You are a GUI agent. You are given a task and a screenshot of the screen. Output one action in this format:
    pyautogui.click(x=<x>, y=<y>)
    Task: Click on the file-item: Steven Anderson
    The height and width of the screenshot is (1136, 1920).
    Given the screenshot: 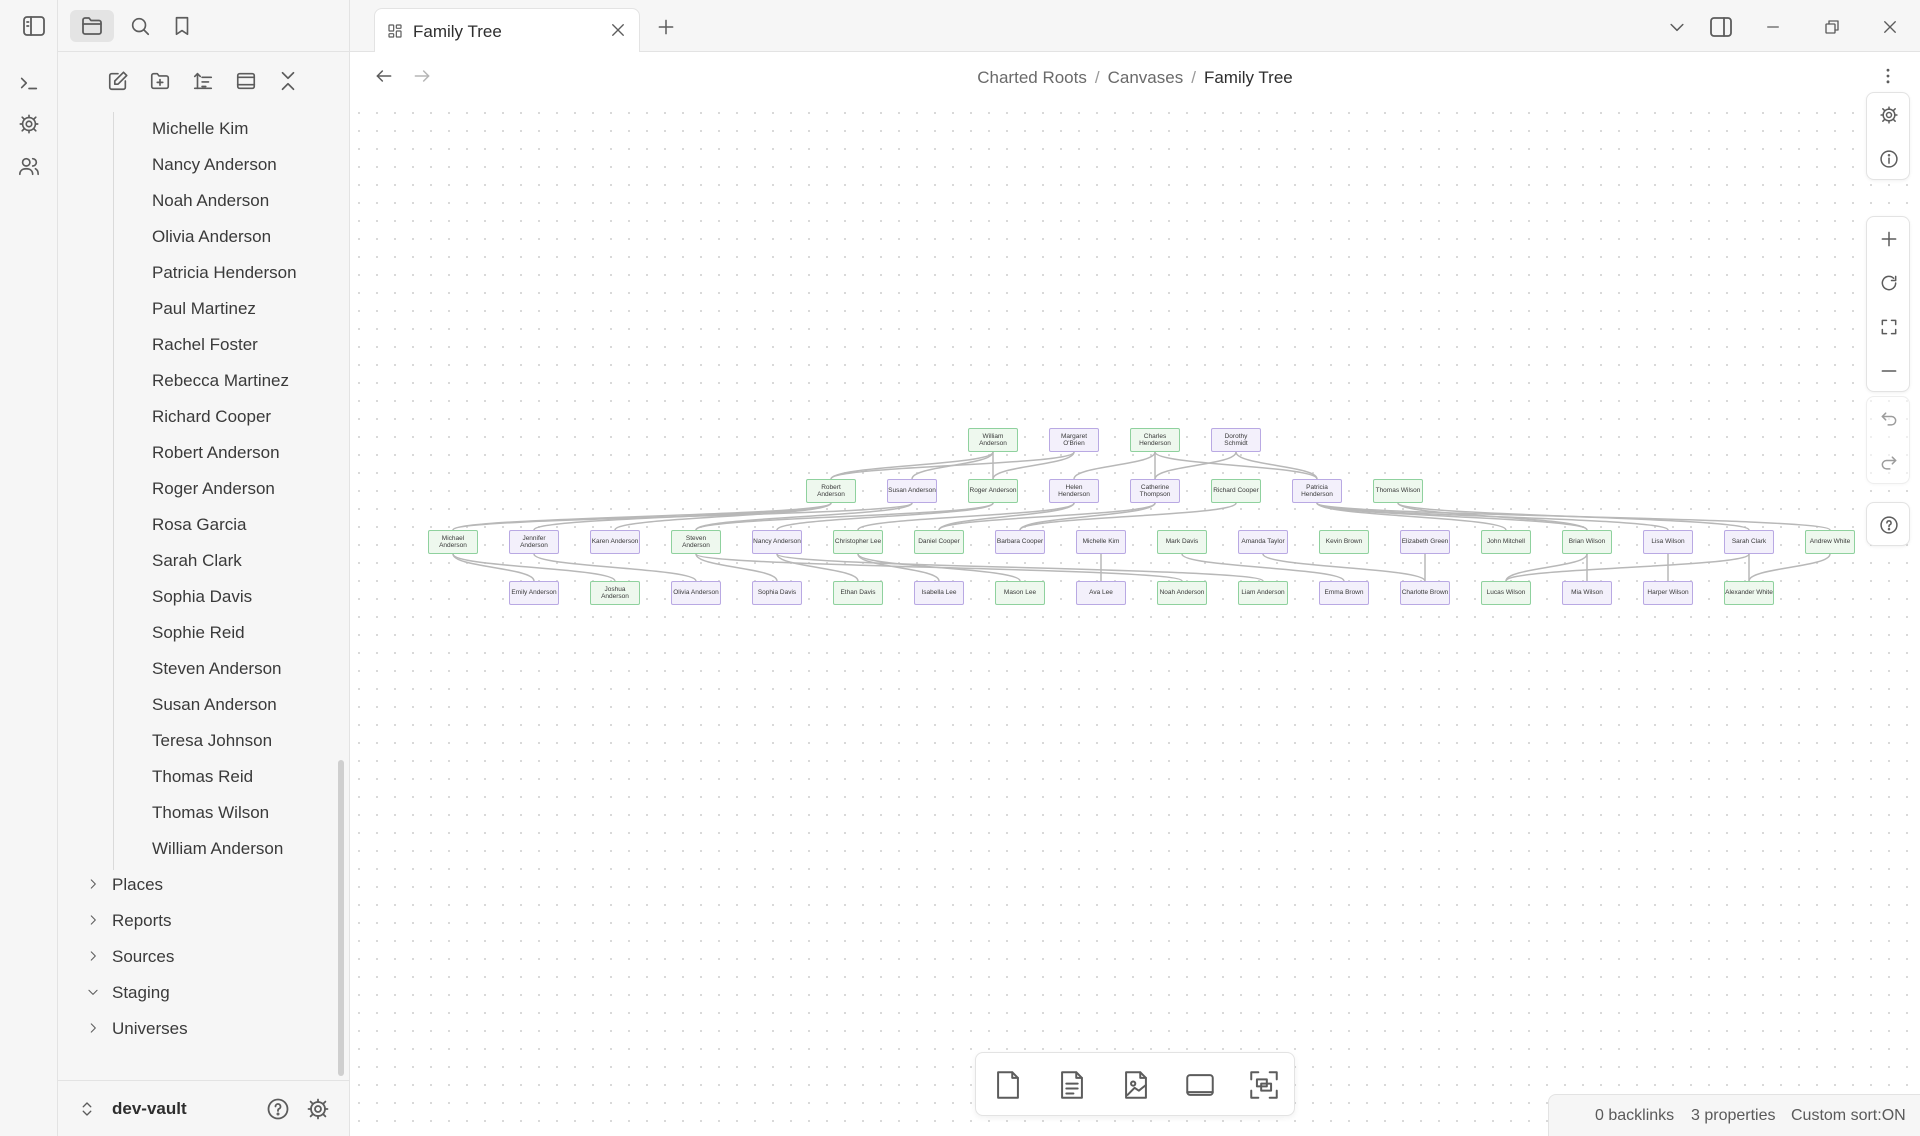 What is the action you would take?
    pyautogui.click(x=216, y=669)
    